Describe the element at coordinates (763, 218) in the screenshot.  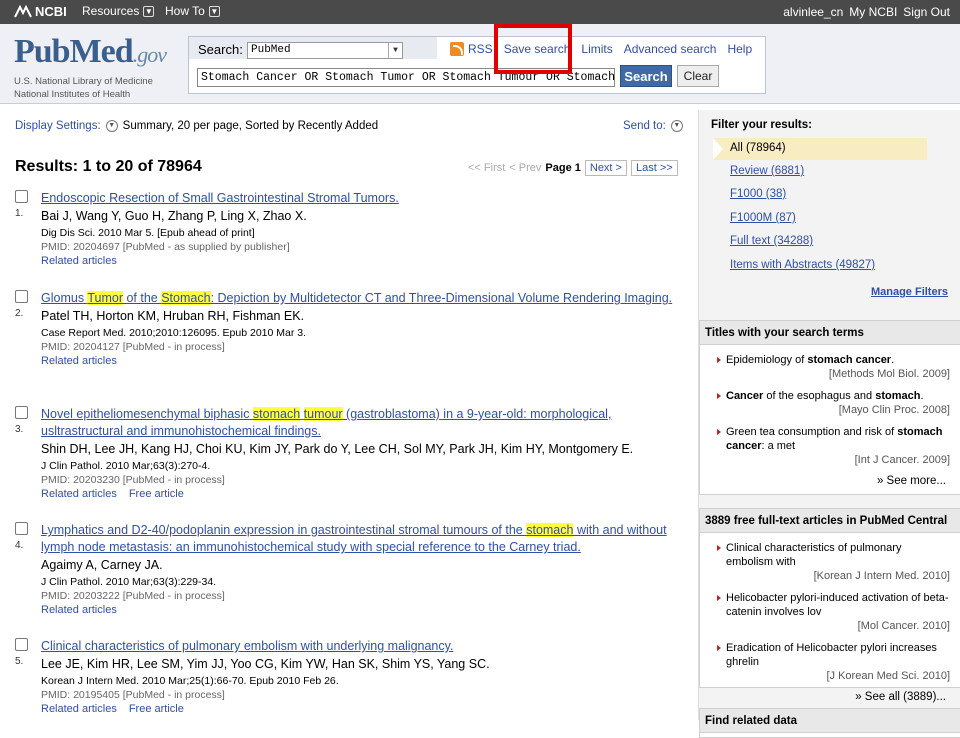
I see `filter-f1000m: F1000M (87)` at that location.